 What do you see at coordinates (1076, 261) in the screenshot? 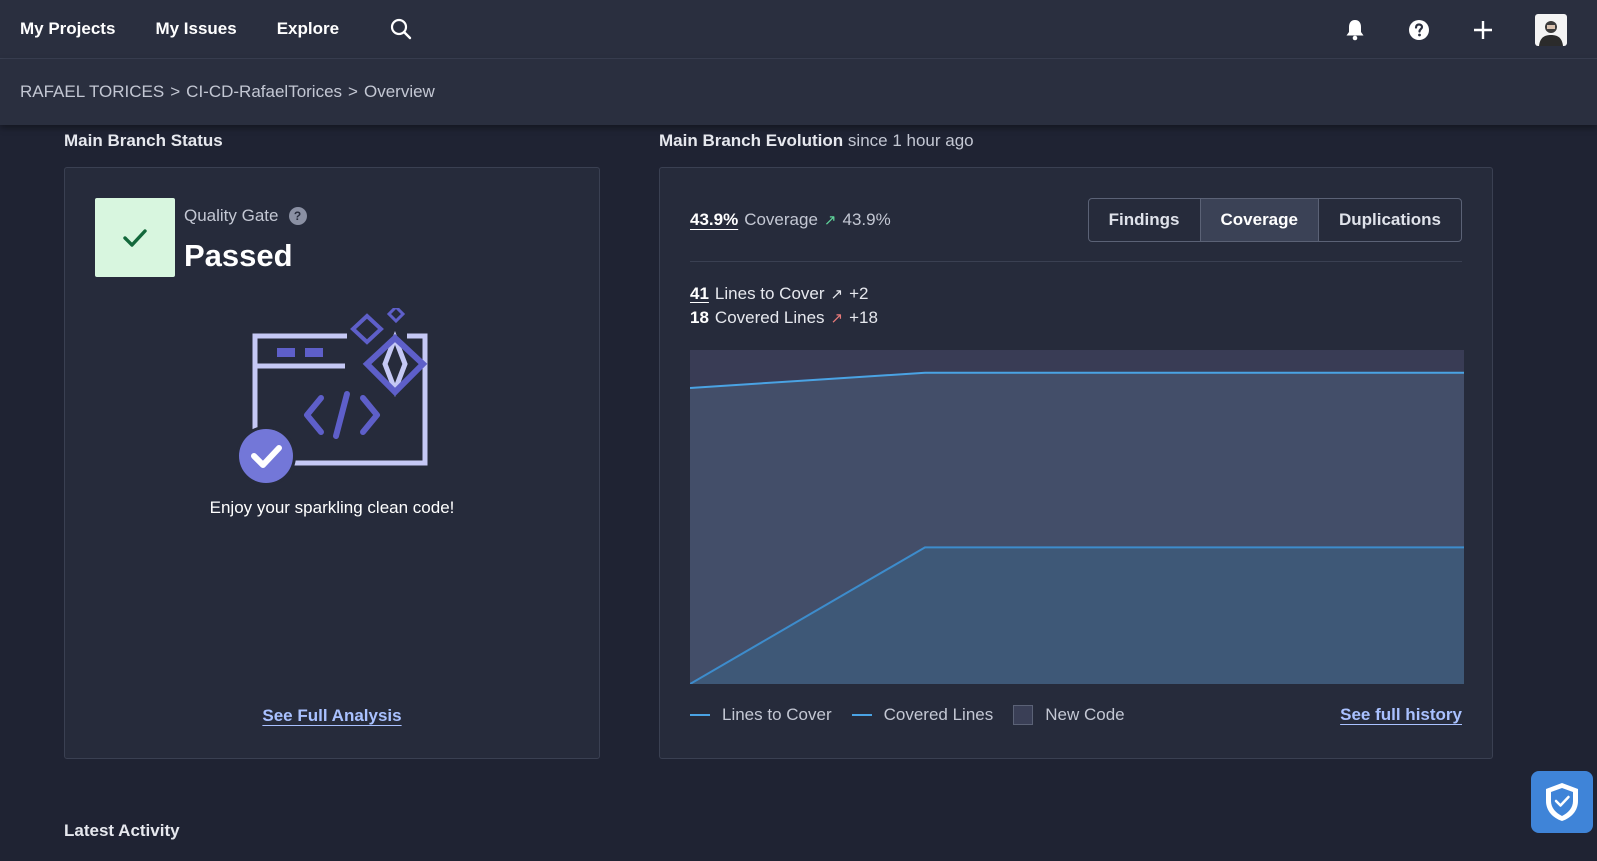
I see `divider` at bounding box center [1076, 261].